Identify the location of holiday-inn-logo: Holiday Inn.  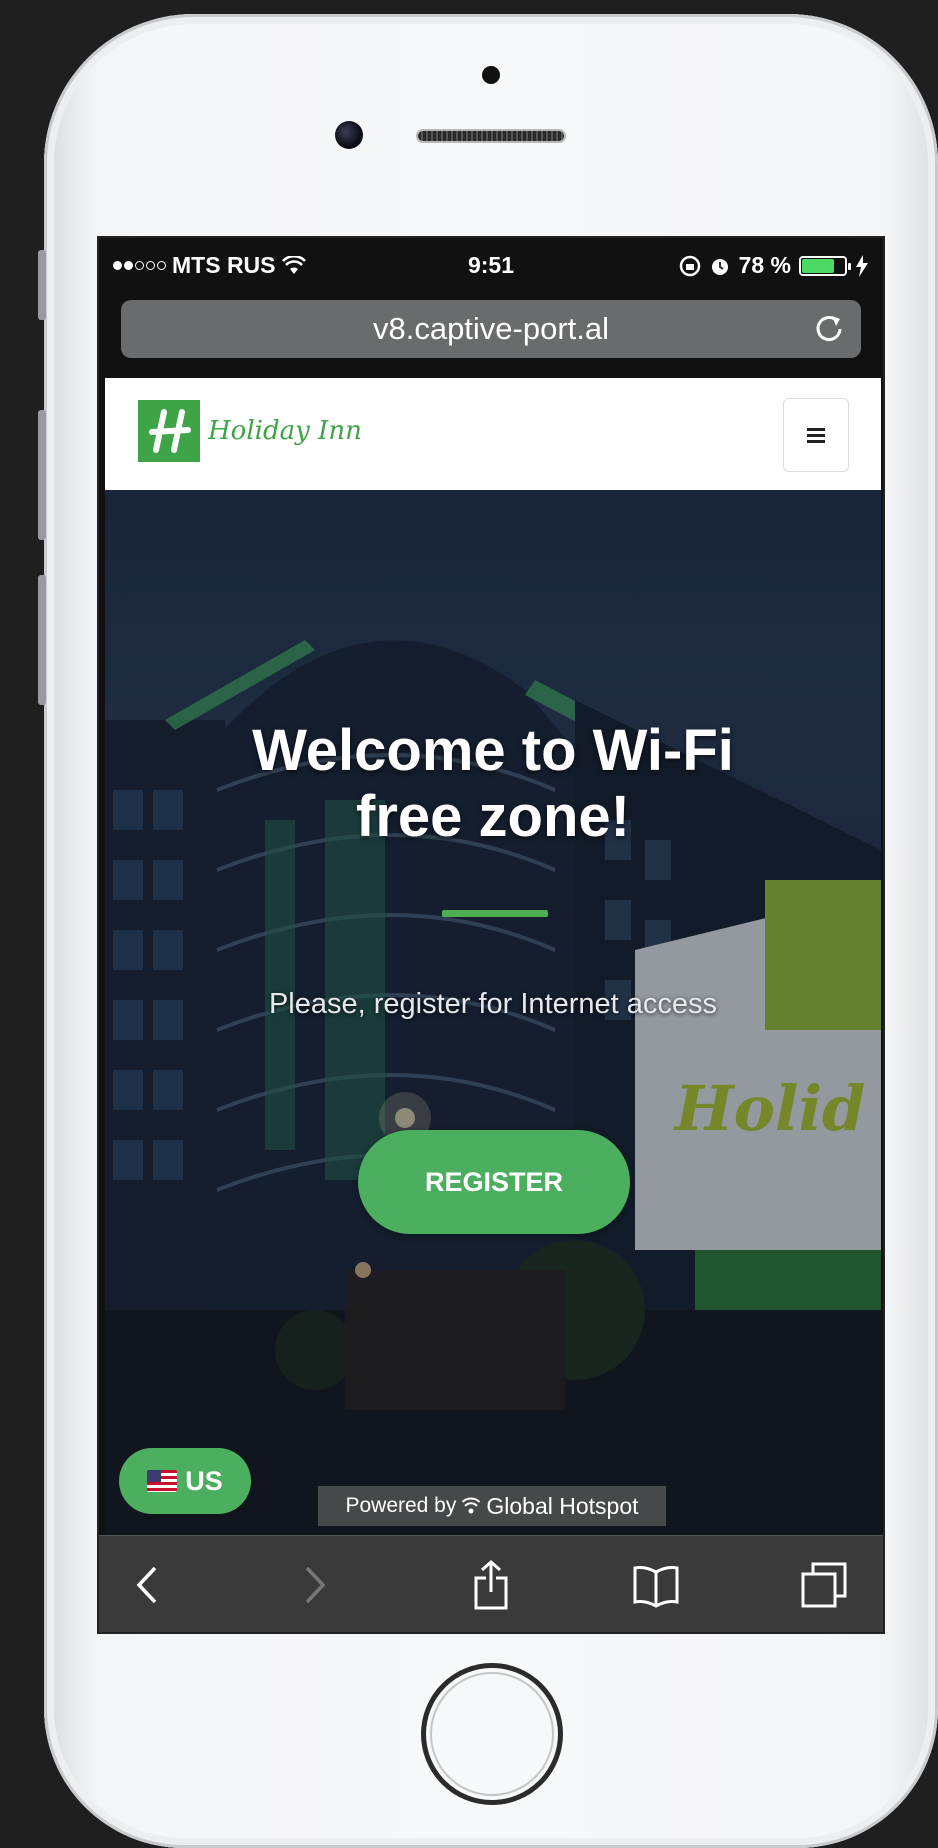
(250, 431).